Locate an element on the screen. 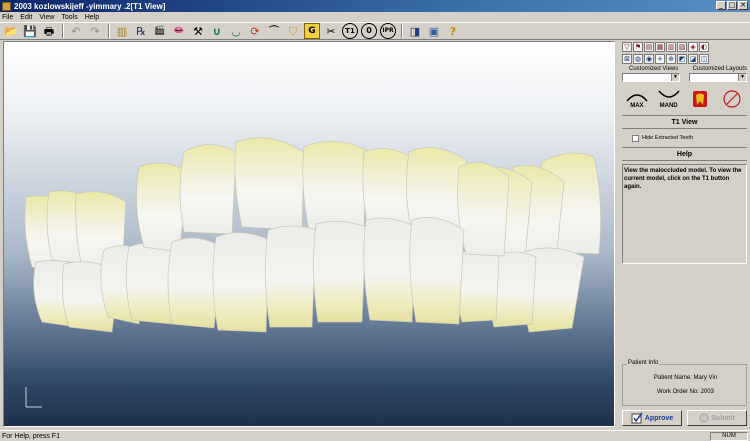  arch-up-icon is located at coordinates (637, 98).